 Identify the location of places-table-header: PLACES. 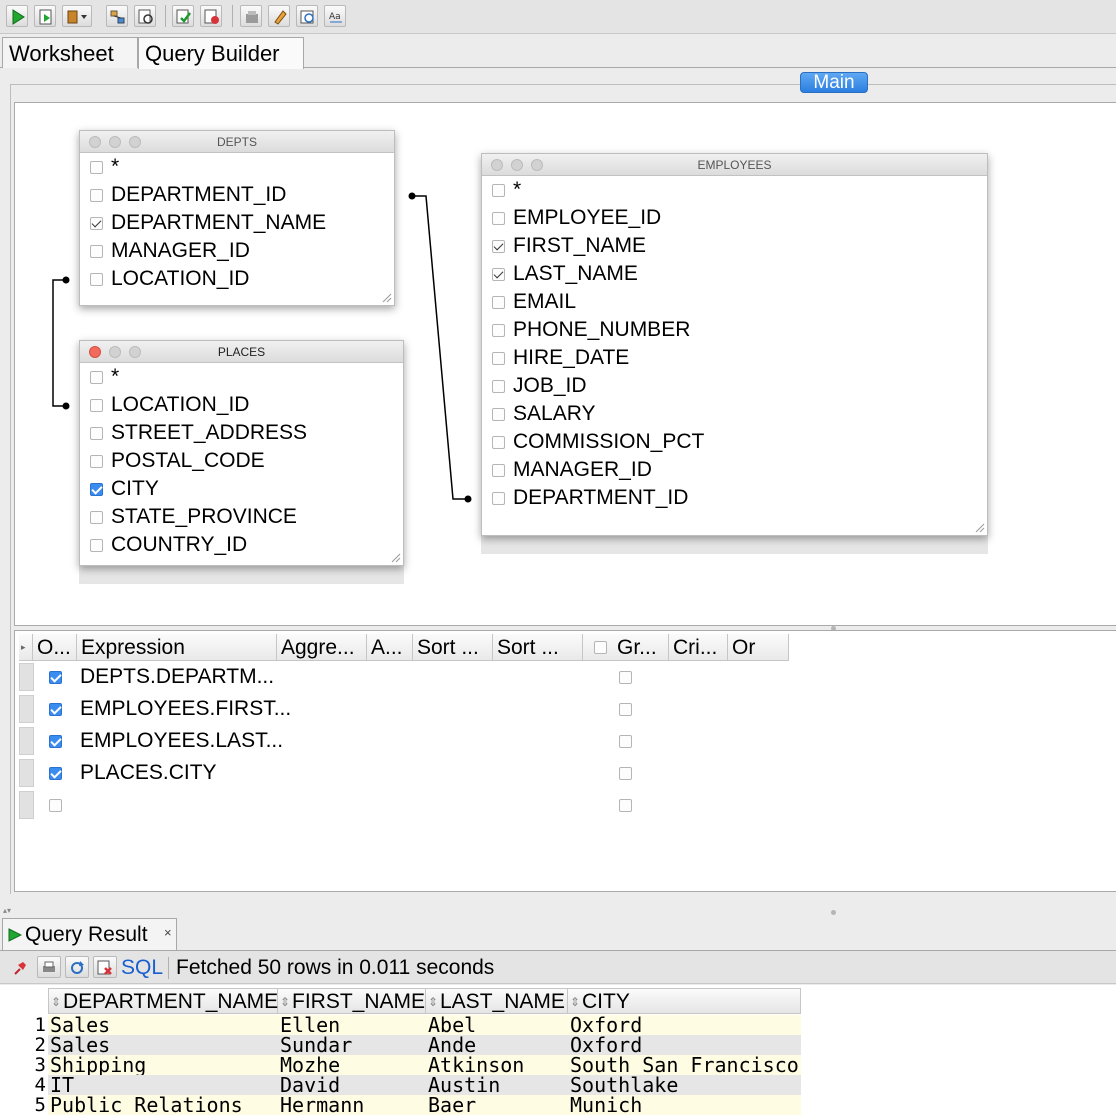
(241, 352).